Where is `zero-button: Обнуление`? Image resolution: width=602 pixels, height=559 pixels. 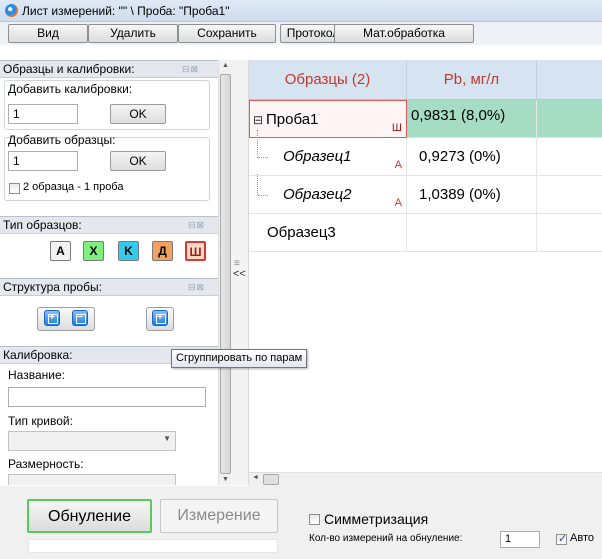
zero-button: Обнуление is located at coordinates (89, 516).